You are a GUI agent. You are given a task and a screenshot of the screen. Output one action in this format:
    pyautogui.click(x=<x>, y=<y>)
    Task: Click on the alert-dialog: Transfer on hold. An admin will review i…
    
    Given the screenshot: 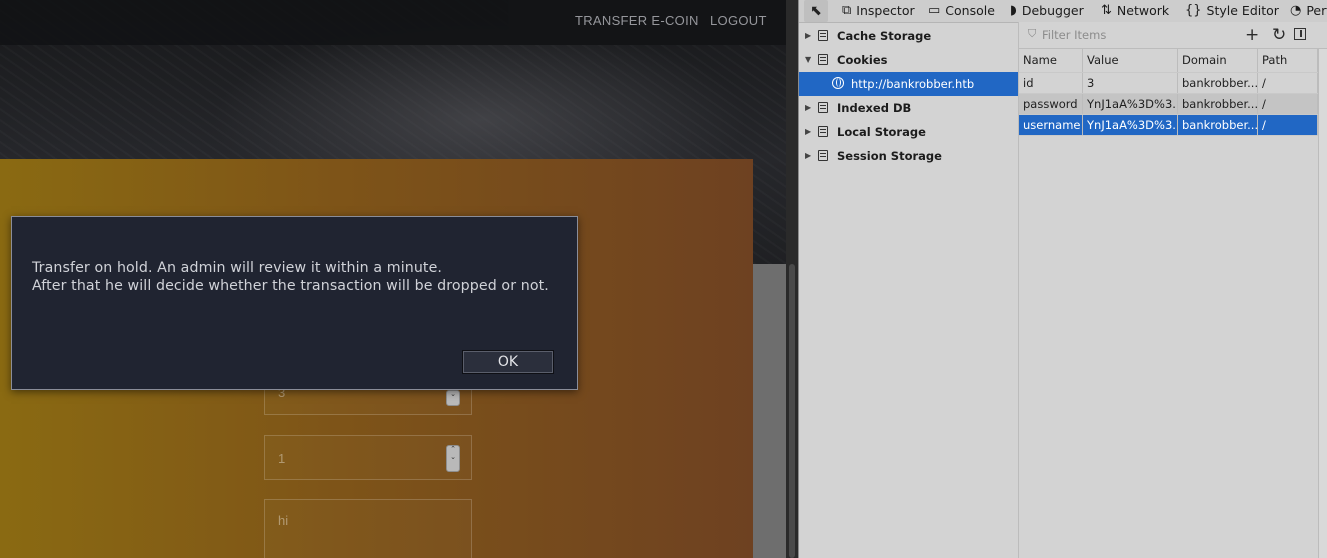 What is the action you would take?
    pyautogui.click(x=294, y=303)
    